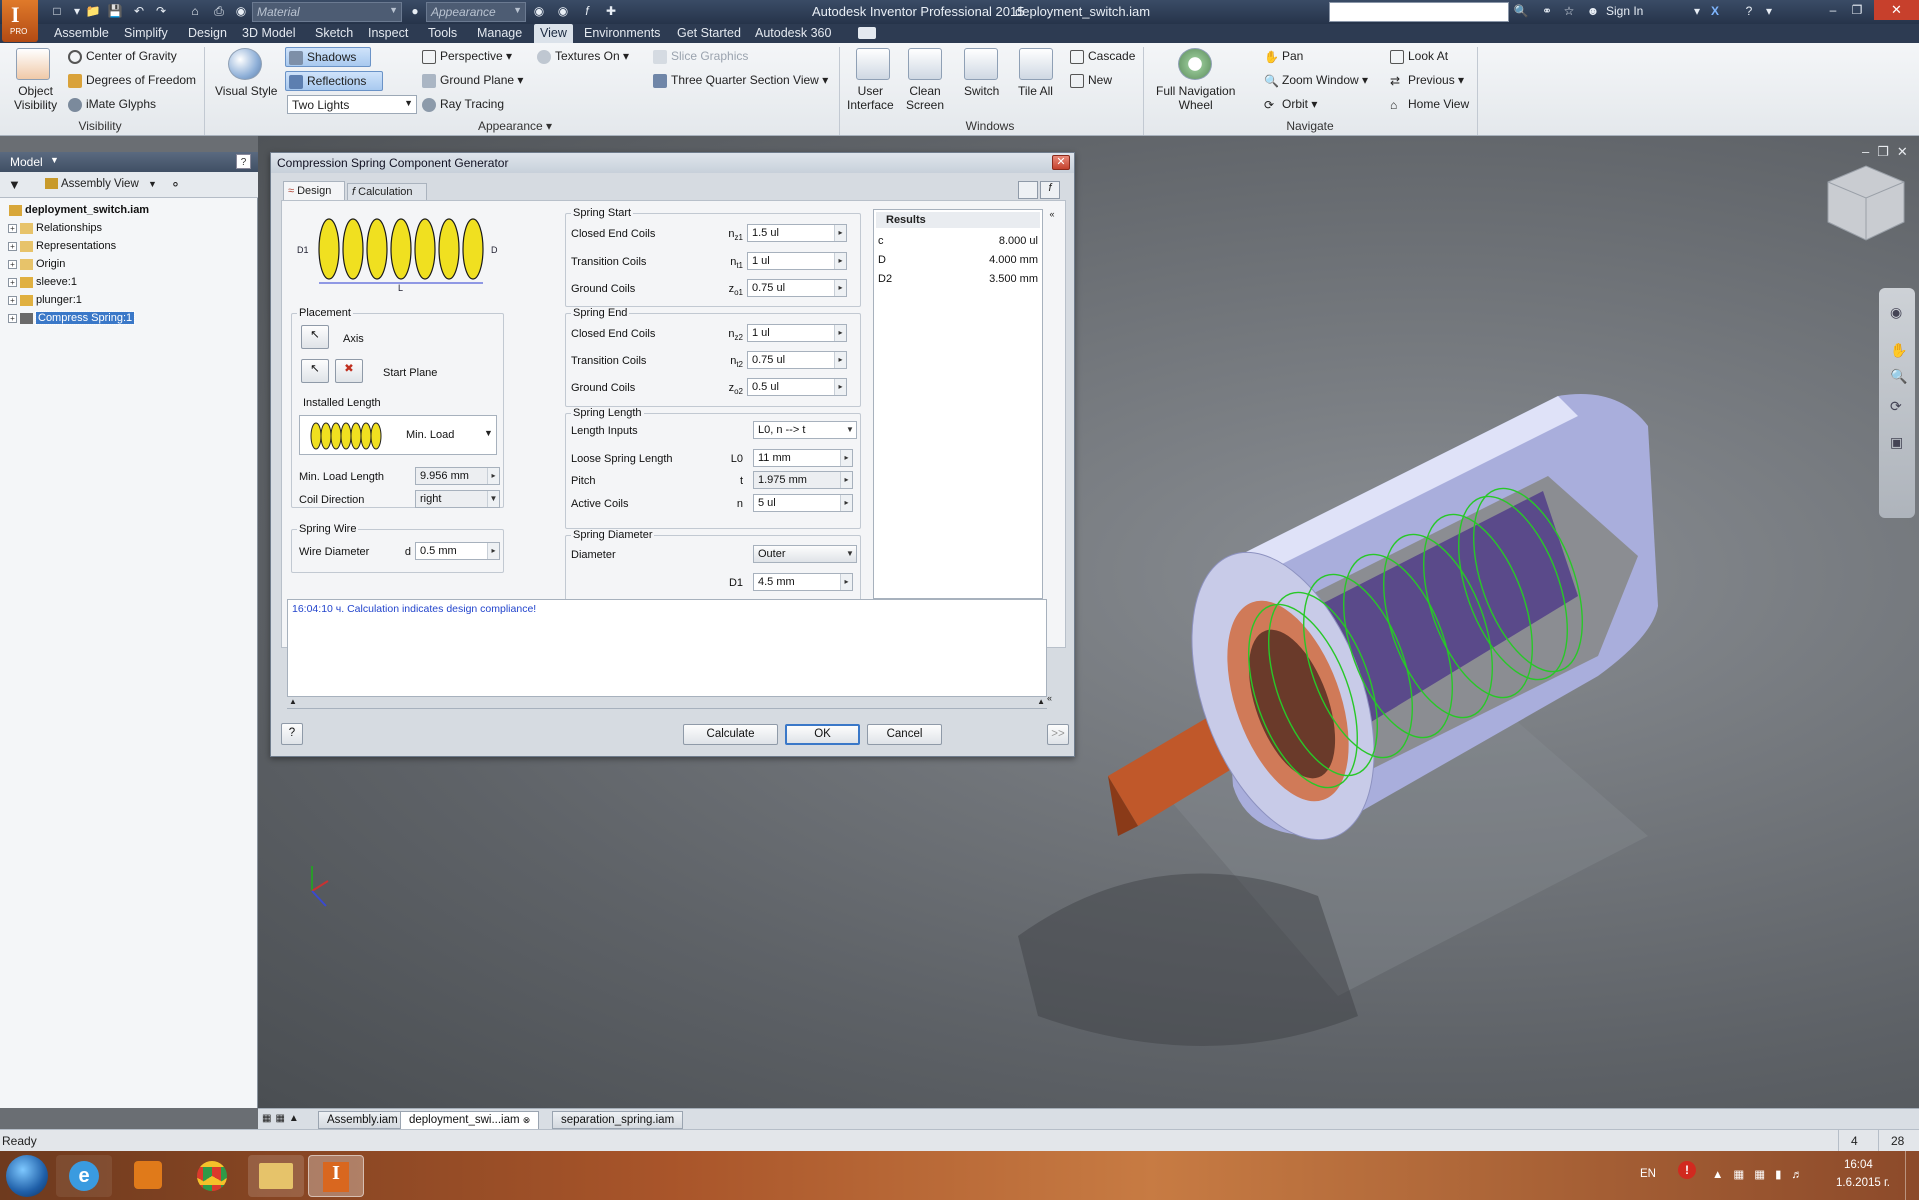 The image size is (1919, 1200). What do you see at coordinates (243, 161) in the screenshot?
I see `help-icon: ?` at bounding box center [243, 161].